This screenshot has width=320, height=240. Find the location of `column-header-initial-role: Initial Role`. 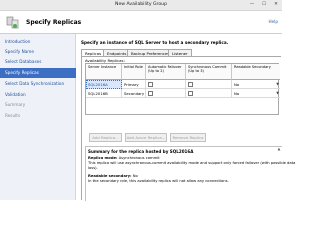

column-header-initial-role: Initial Role is located at coordinates (134, 72).